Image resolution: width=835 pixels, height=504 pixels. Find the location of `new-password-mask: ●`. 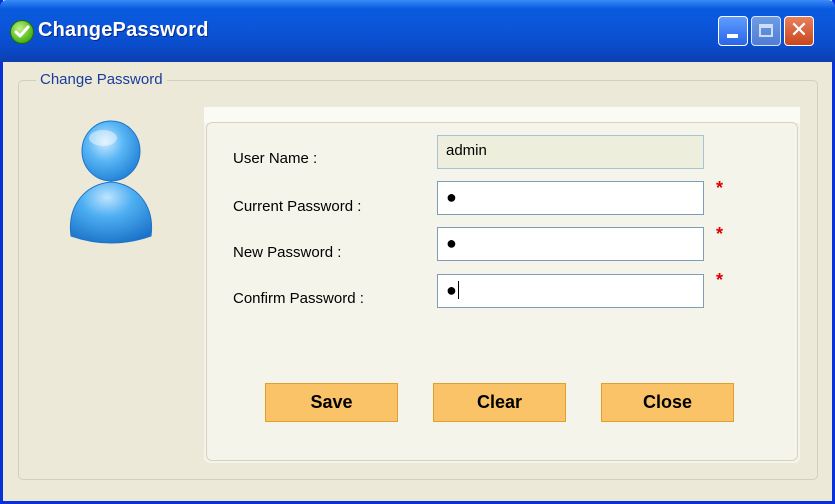

new-password-mask: ● is located at coordinates (451, 243).